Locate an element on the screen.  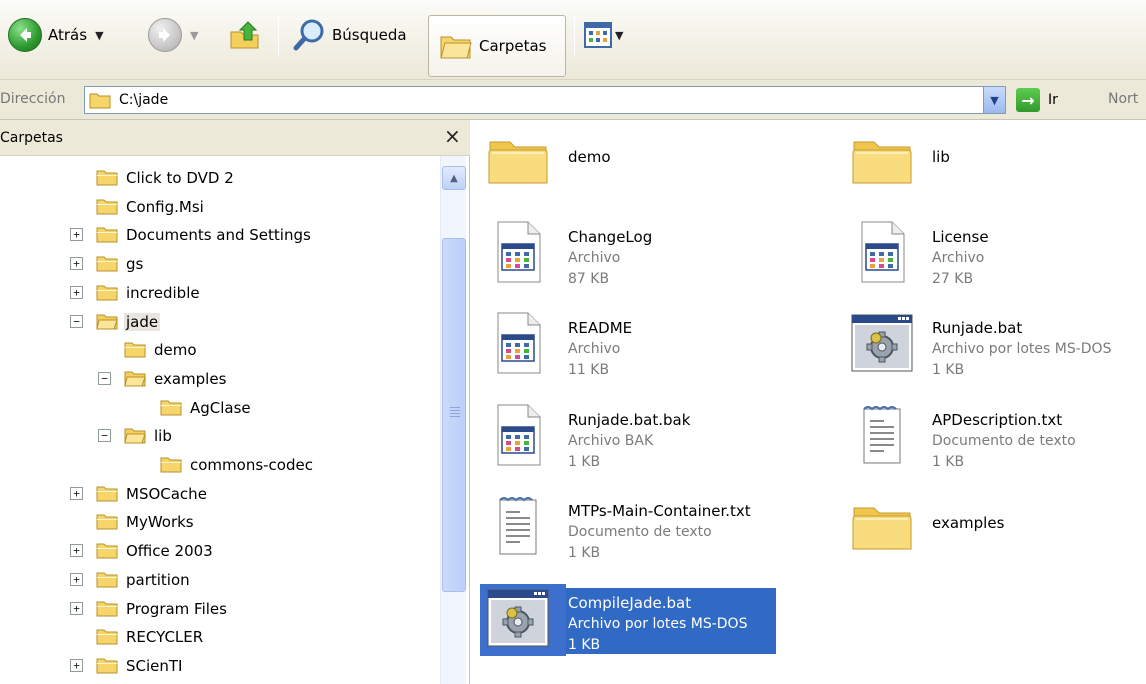
file-tile: lib is located at coordinates (991, 174).